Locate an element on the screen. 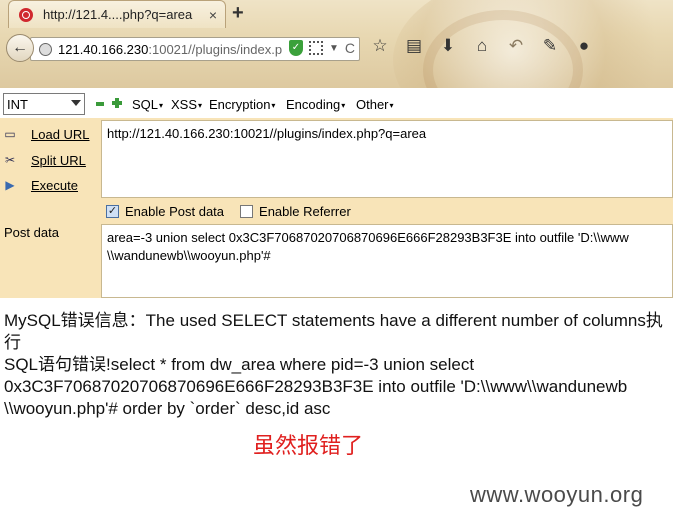 This screenshot has height=524, width=673. menu-icon: ● is located at coordinates (584, 46).